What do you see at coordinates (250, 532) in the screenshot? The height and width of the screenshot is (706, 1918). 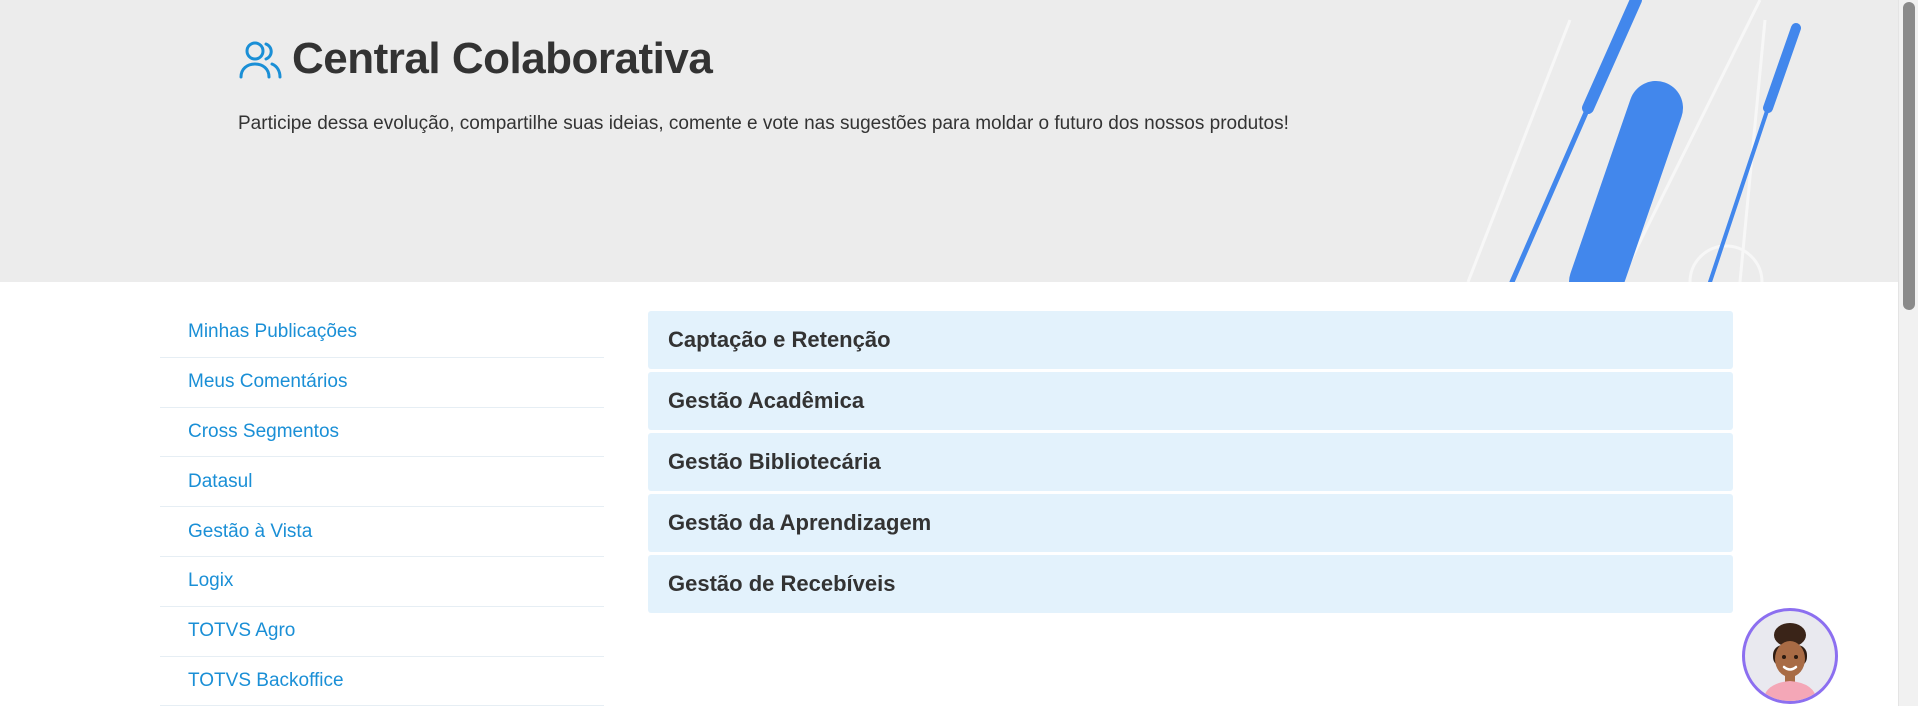 I see `sidebar-item-label: Gestão à Vista` at bounding box center [250, 532].